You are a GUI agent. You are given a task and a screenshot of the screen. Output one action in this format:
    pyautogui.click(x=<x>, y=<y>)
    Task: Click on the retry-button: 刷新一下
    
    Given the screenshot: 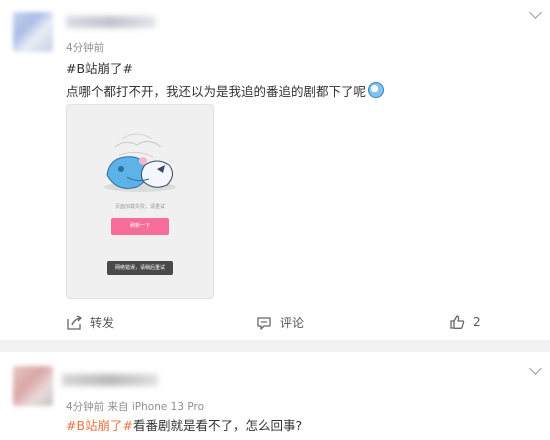 What is the action you would take?
    pyautogui.click(x=140, y=226)
    